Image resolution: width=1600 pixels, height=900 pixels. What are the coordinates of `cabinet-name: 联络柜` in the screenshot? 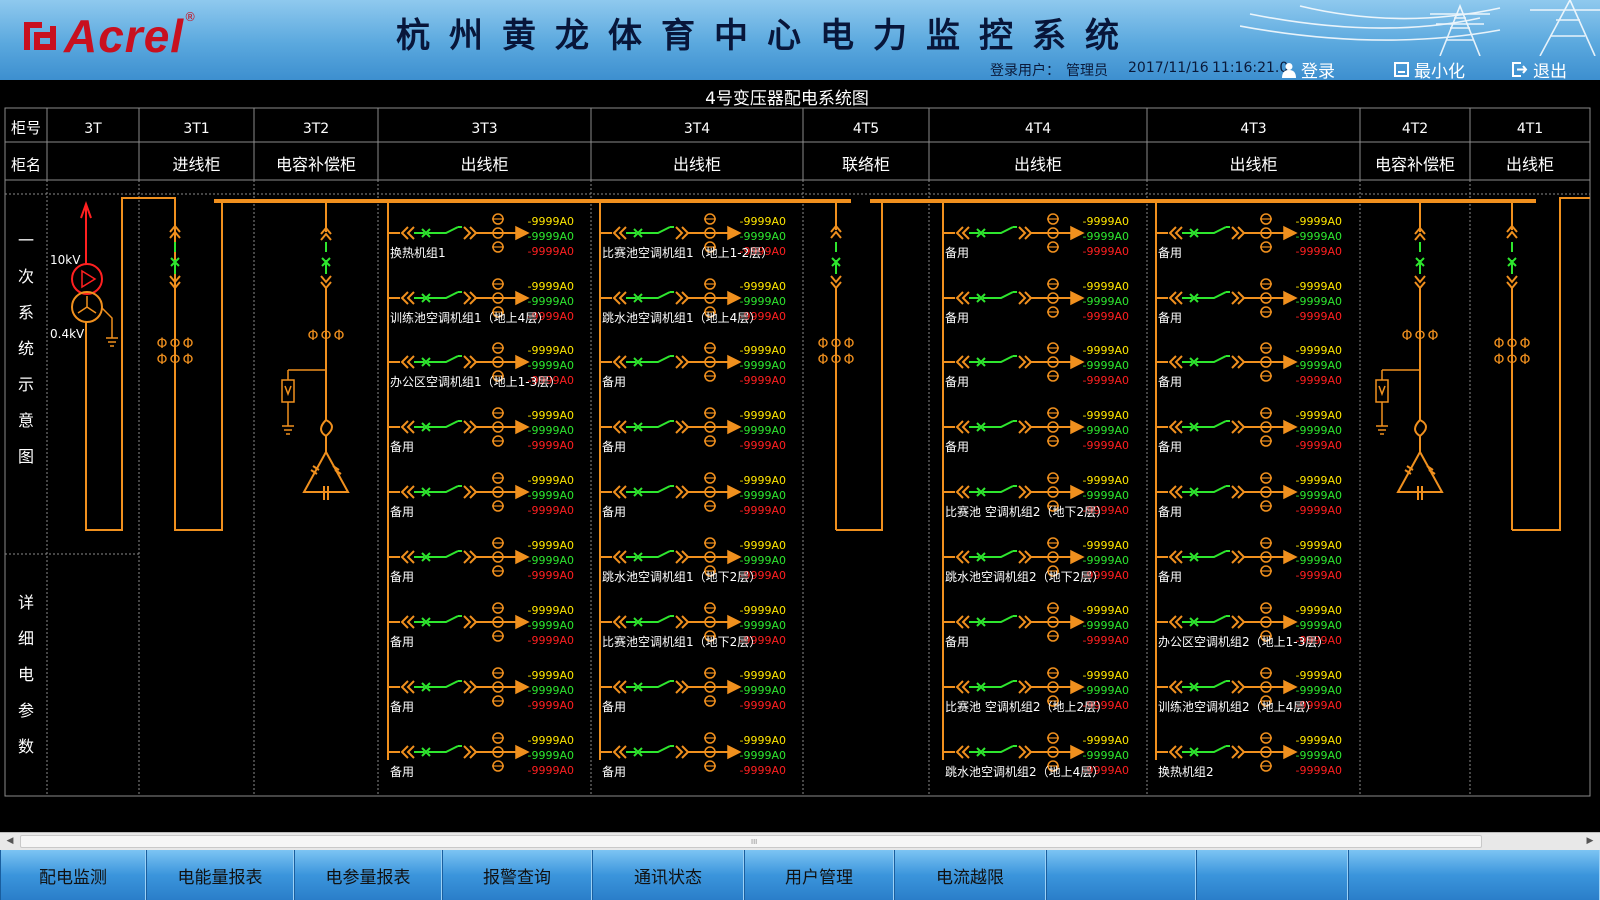 It's located at (866, 164).